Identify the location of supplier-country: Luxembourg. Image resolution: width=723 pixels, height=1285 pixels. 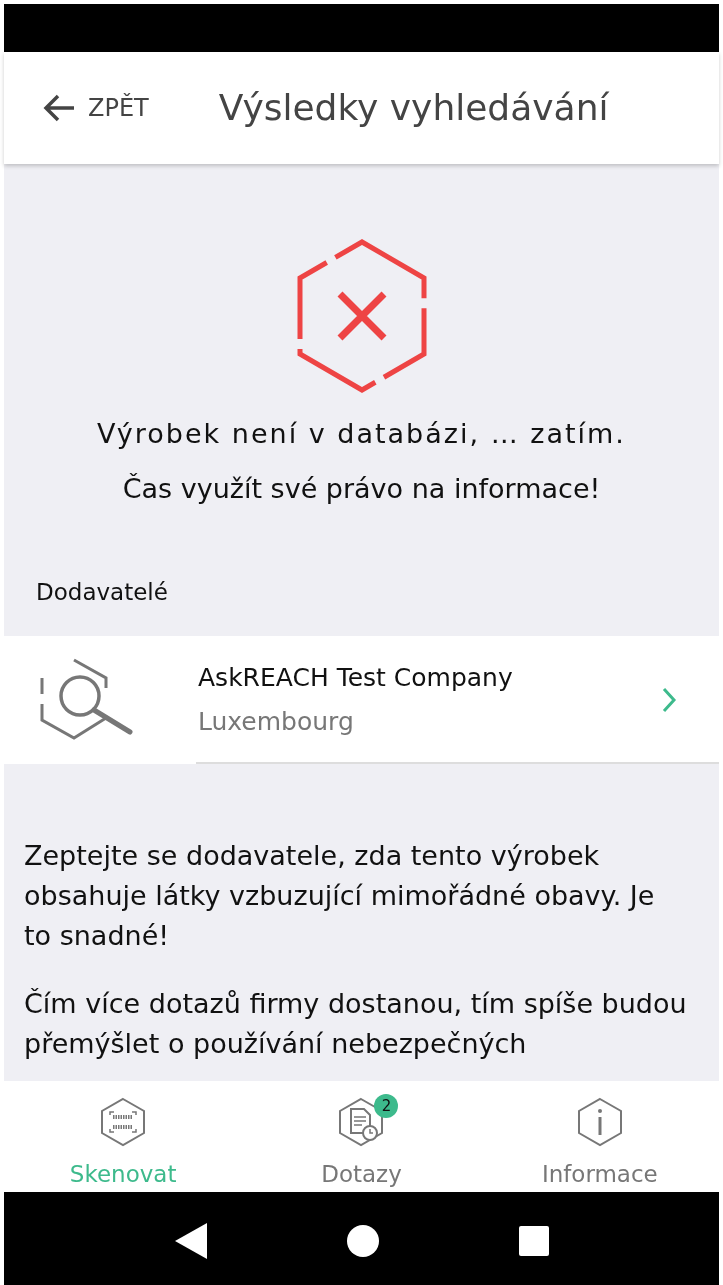
(276, 721).